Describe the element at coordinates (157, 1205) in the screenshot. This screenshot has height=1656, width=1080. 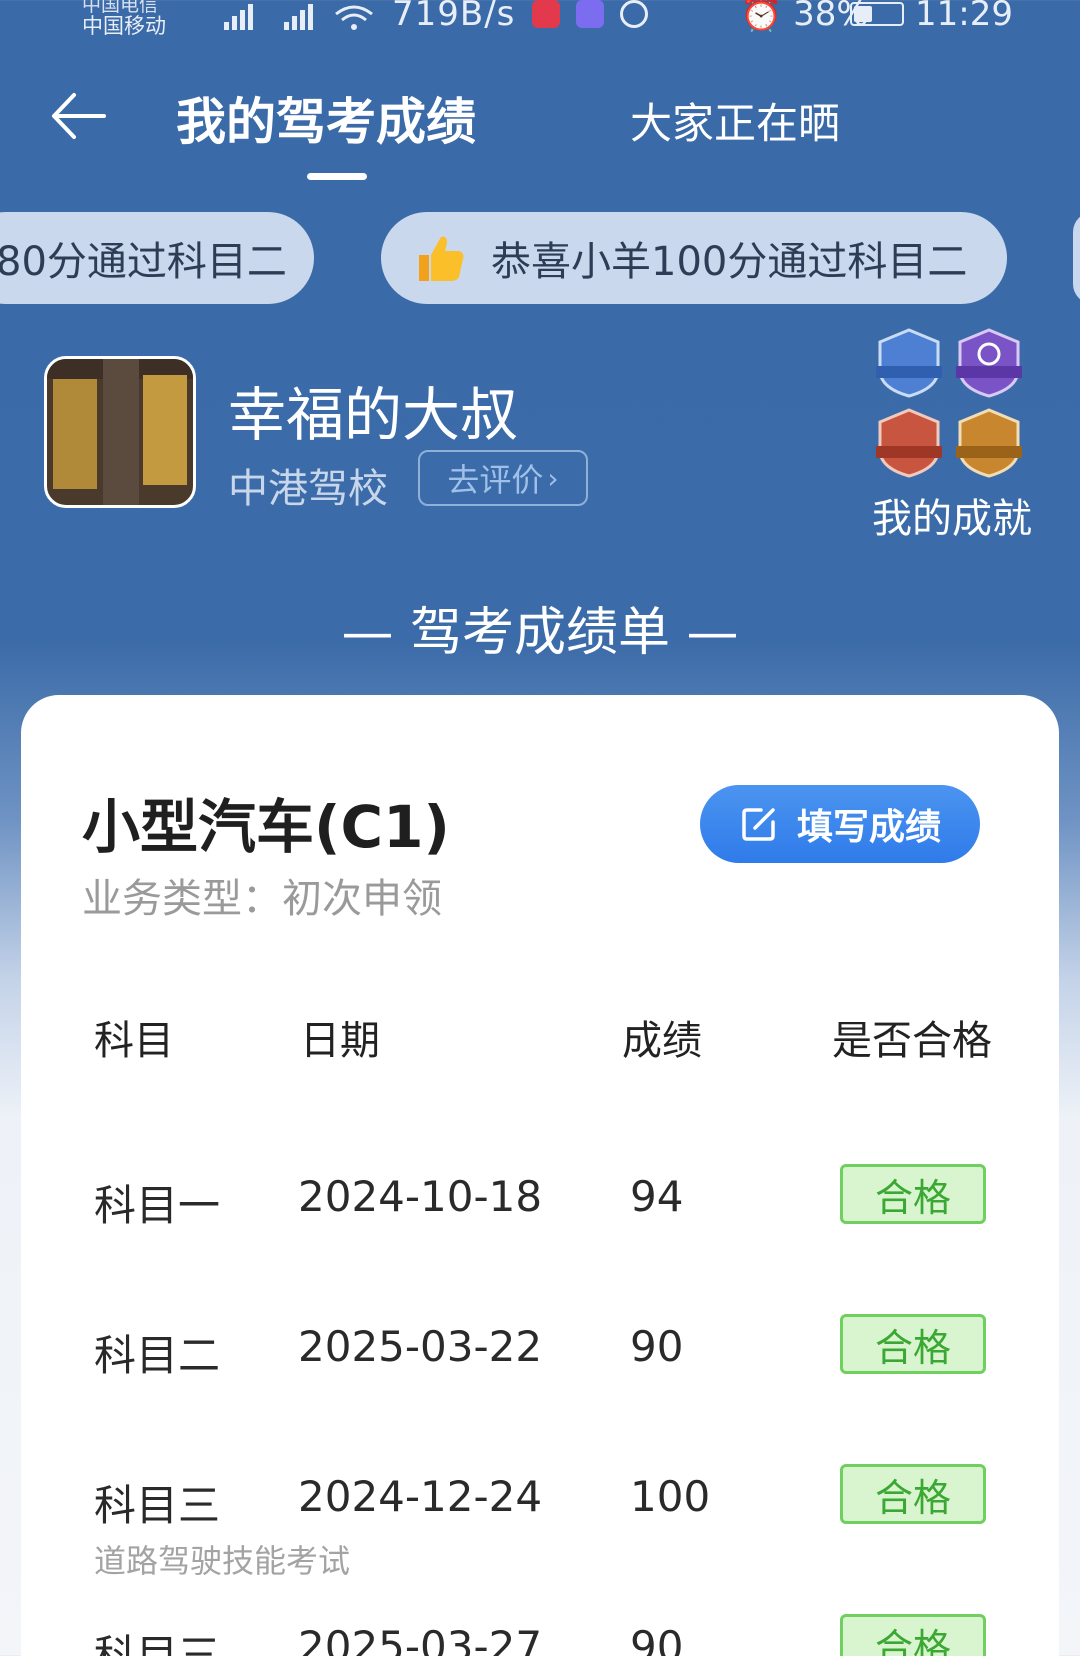
I see `cell-subject: 科目一` at that location.